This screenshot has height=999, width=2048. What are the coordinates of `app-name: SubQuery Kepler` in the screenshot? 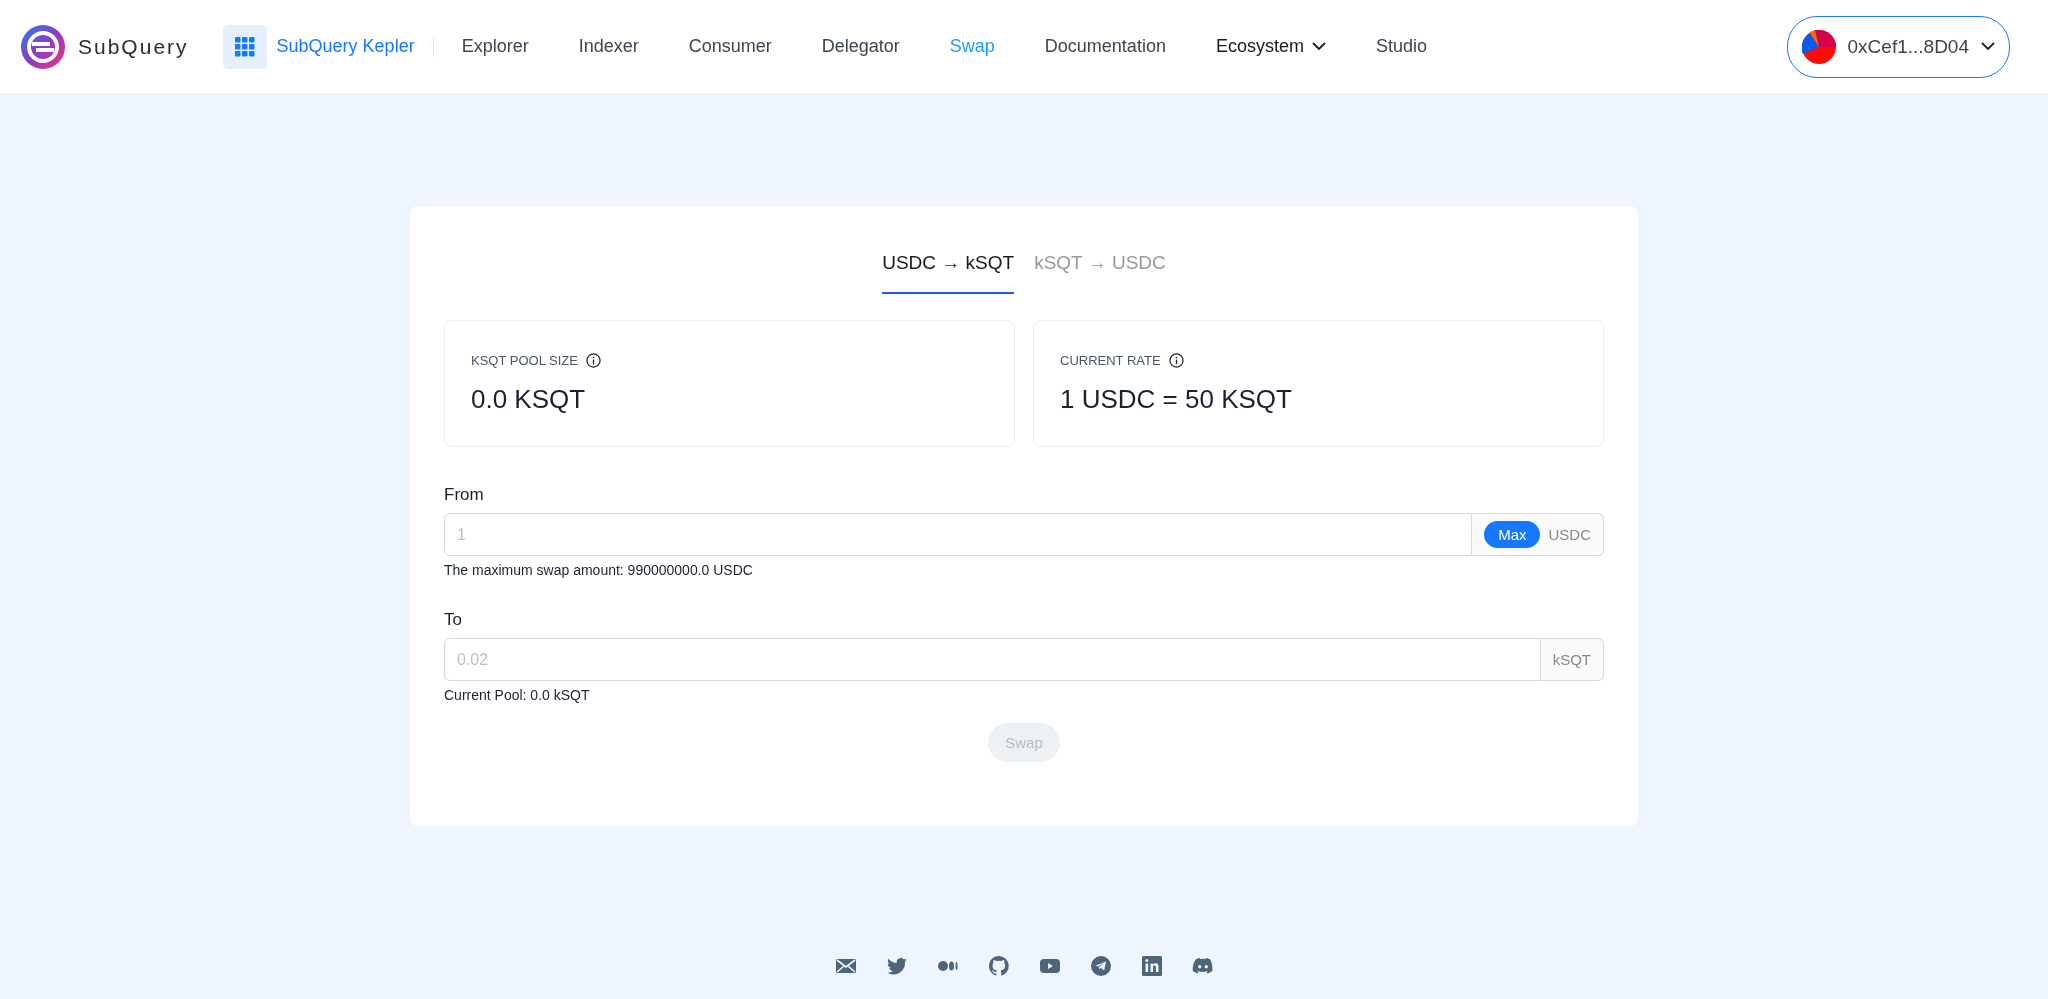 It's located at (345, 46).